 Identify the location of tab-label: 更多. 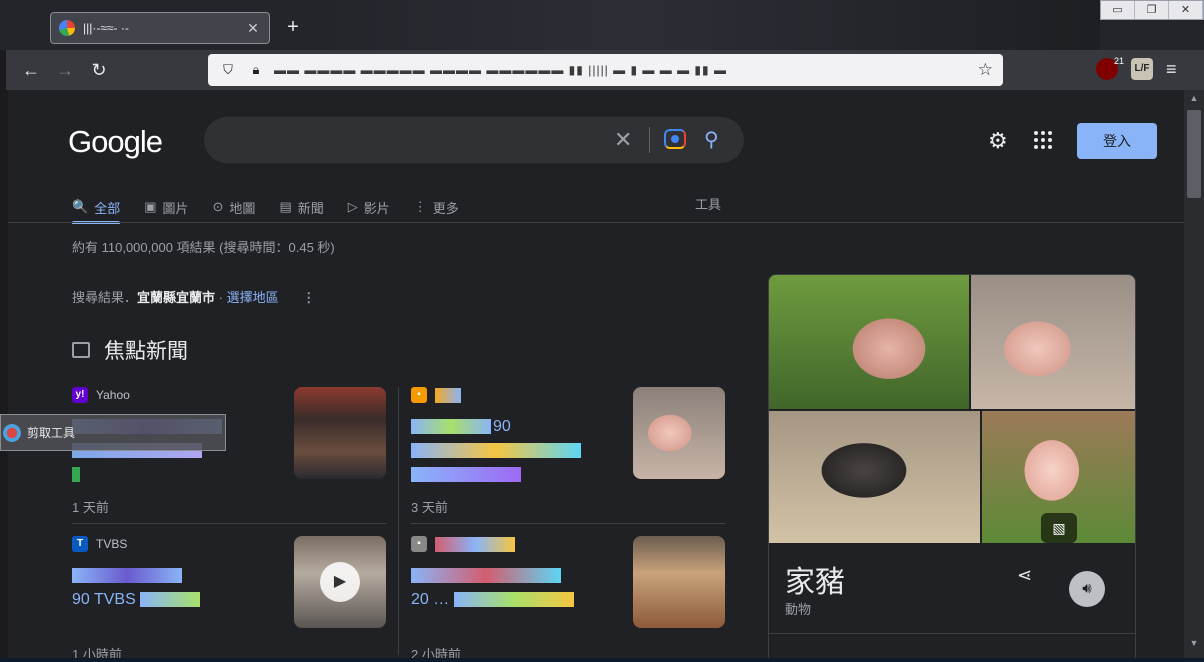
(445, 208).